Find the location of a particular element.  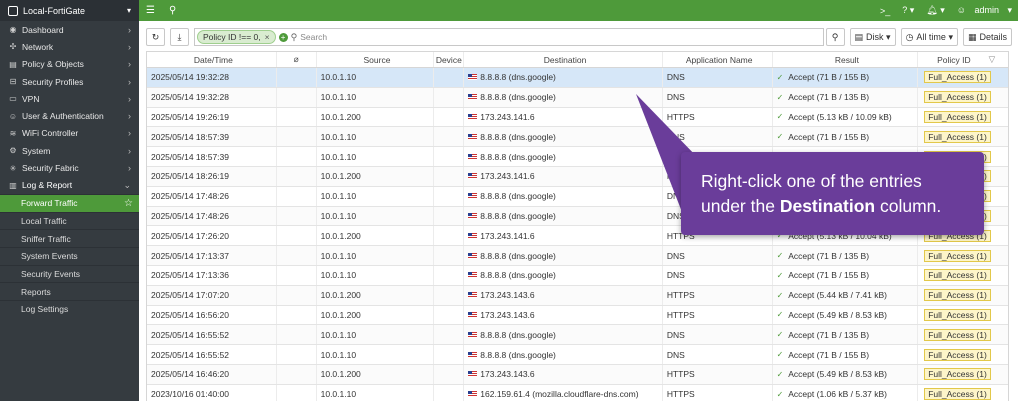

column-header-datetime: Date/Time is located at coordinates (212, 59).